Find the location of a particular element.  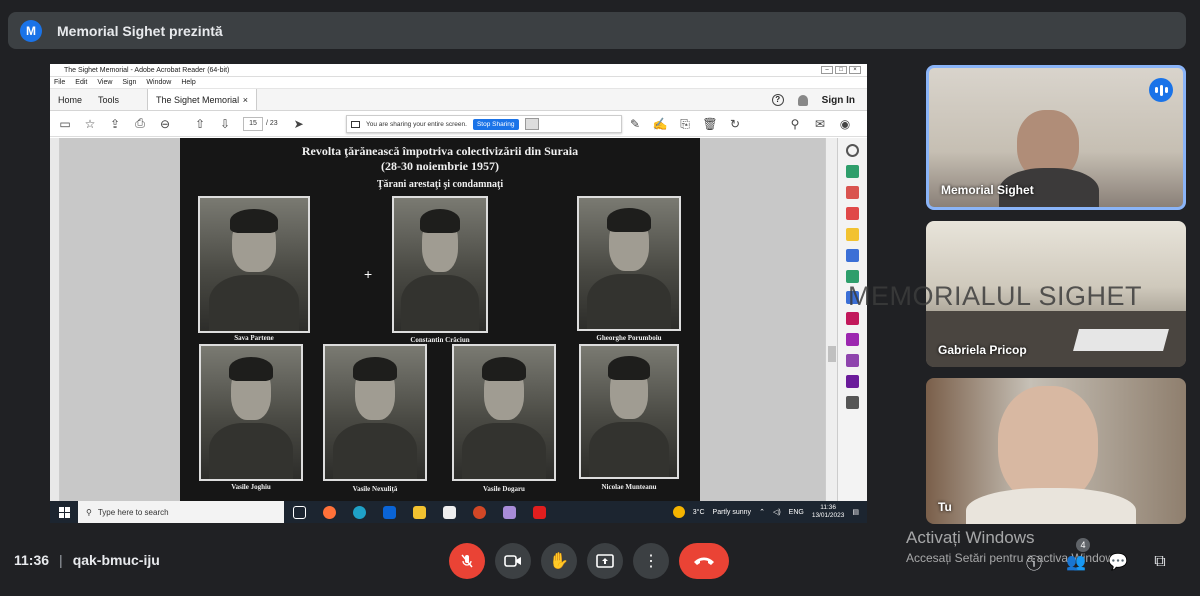

tools-rail is located at coordinates (852, 319).